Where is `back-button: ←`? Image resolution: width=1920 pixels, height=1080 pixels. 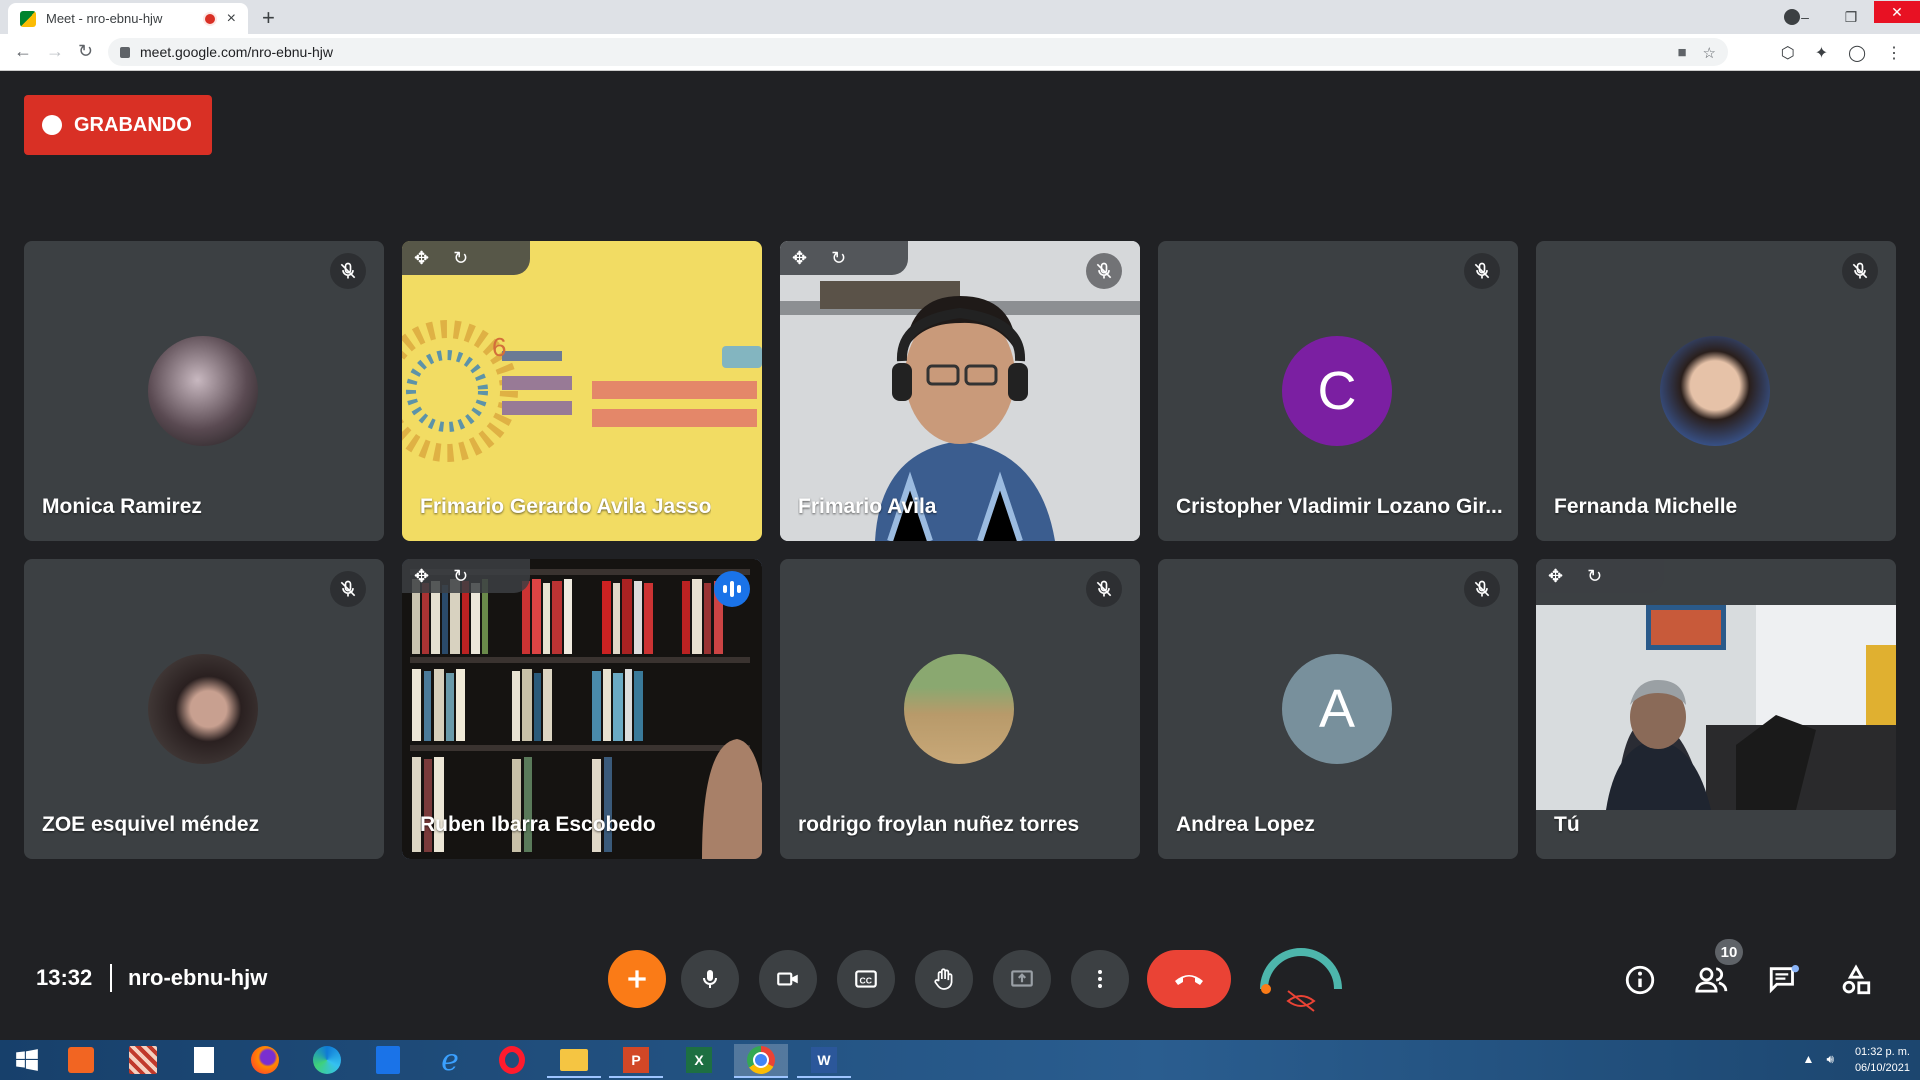 back-button: ← is located at coordinates (23, 51).